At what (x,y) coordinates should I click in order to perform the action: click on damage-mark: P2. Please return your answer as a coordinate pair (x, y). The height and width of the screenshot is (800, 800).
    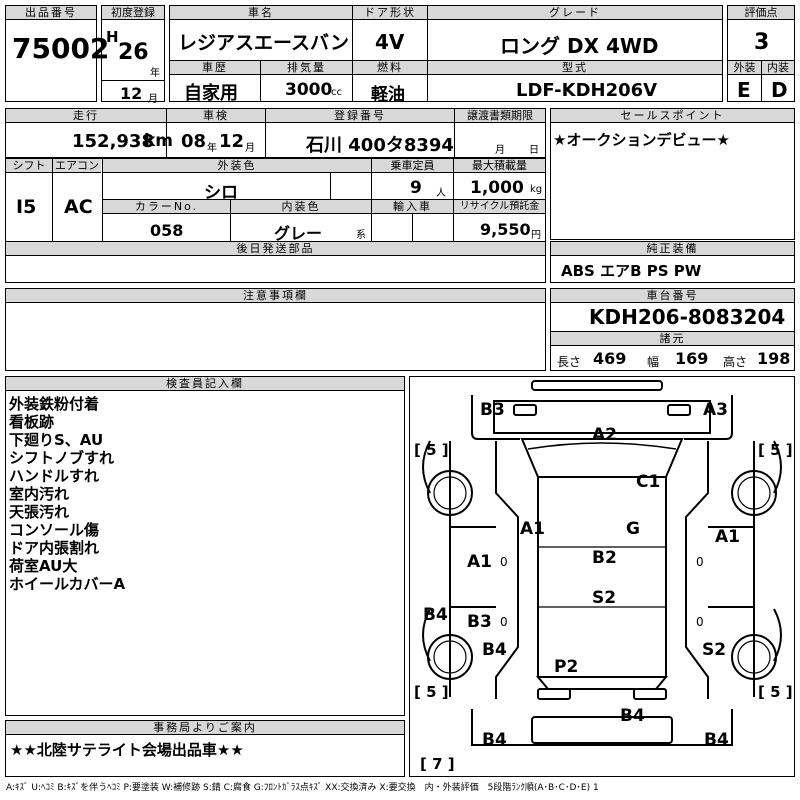
    Looking at the image, I should click on (566, 667).